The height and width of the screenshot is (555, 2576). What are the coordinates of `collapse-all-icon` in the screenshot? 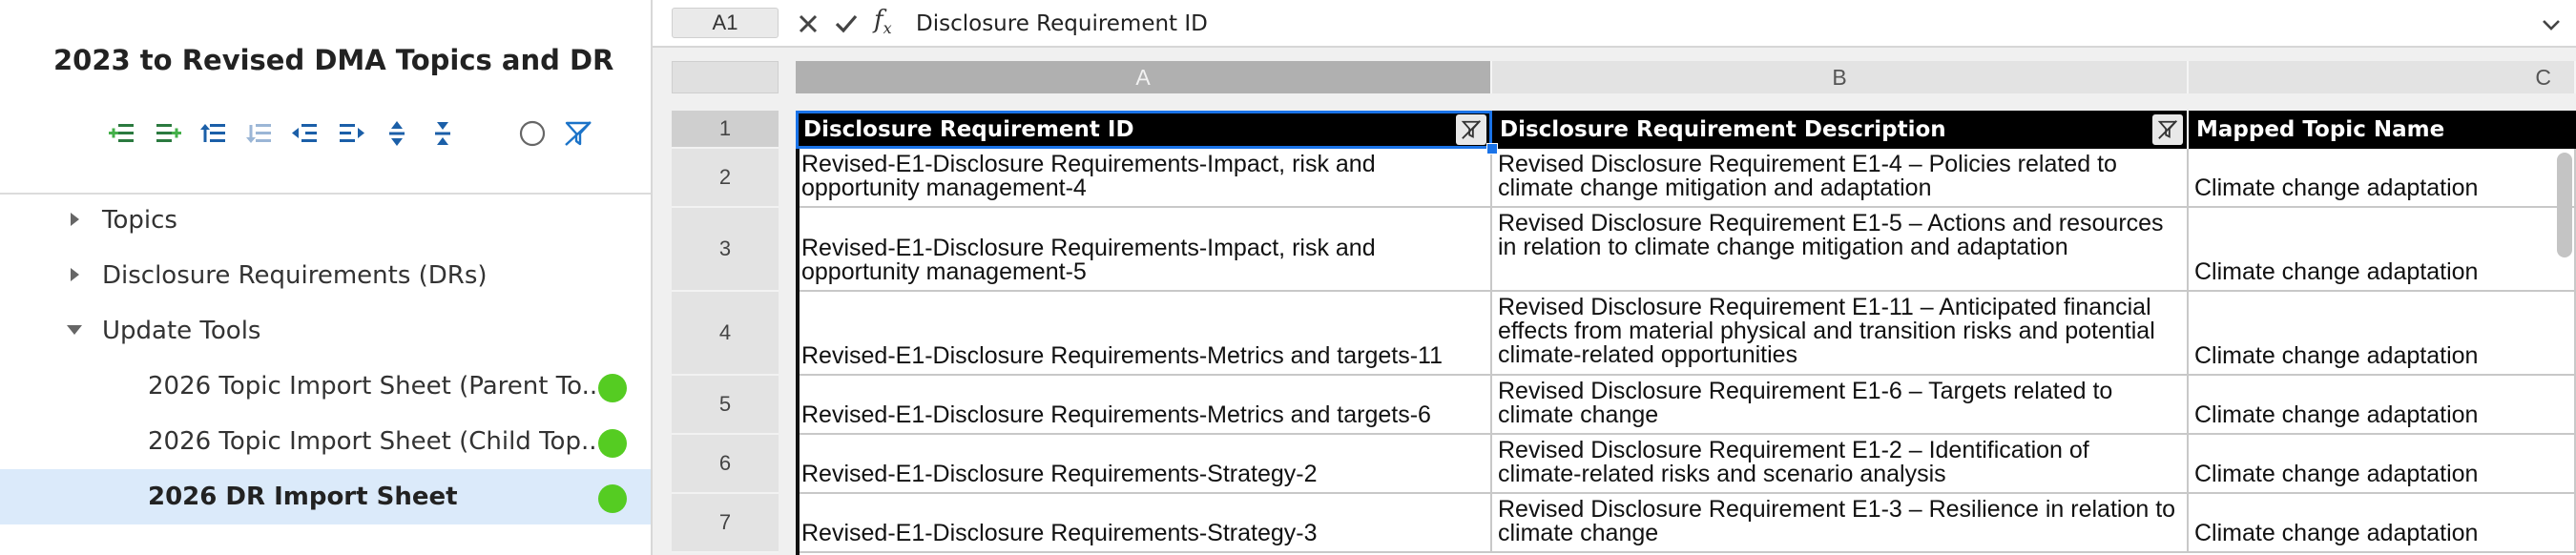 It's located at (443, 133).